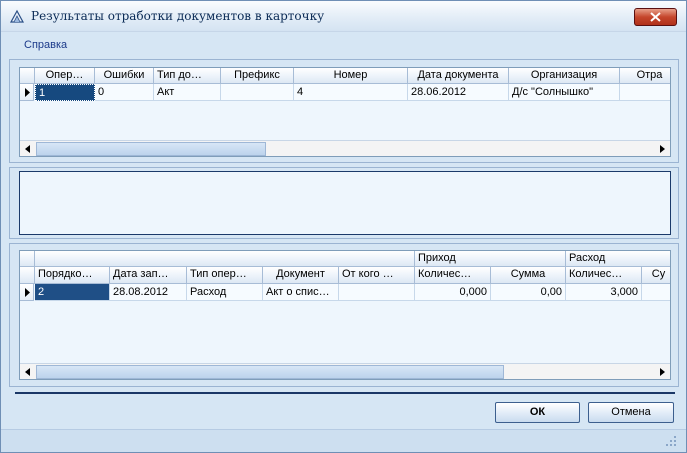  I want to click on cell-number: 4, so click(351, 92).